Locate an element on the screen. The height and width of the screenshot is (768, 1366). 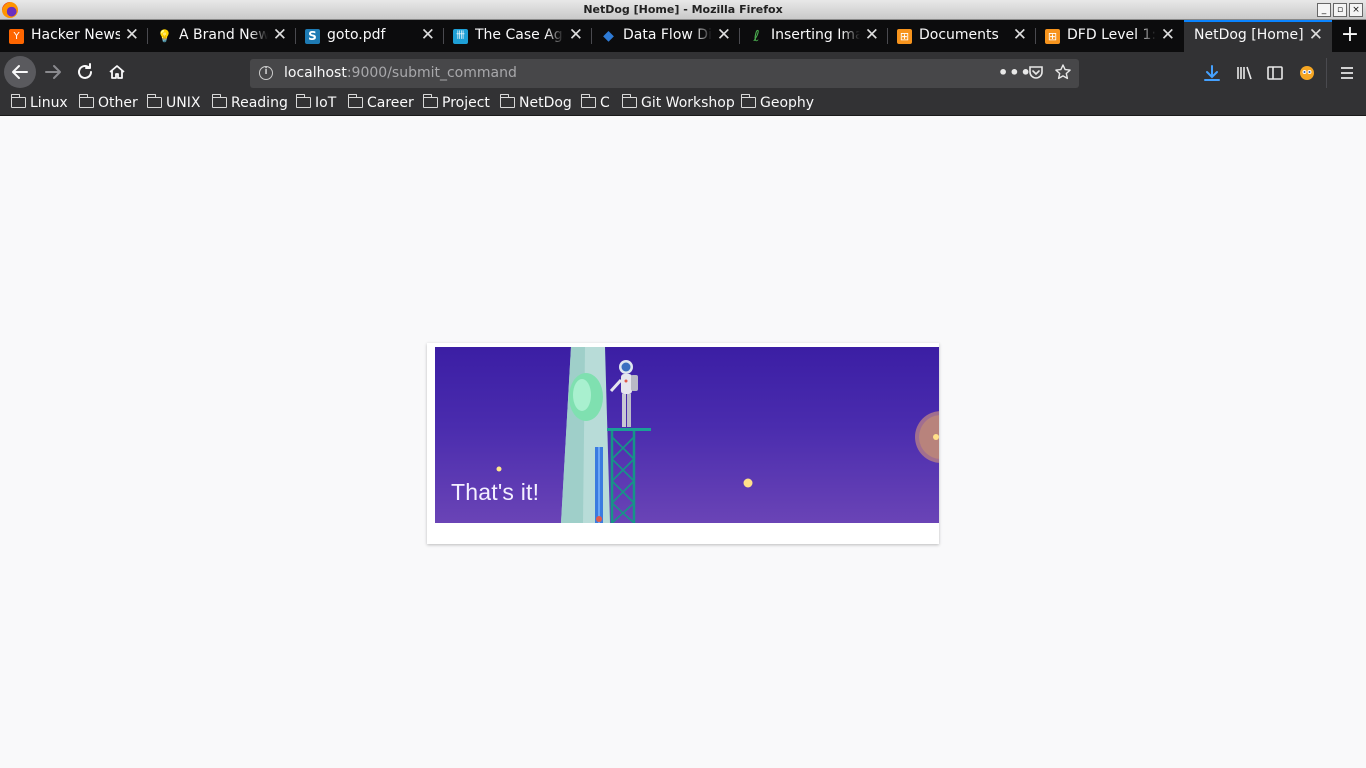
tab-dfd-level: ⊞ DFD Level 1: ✕ is located at coordinates (1110, 36).